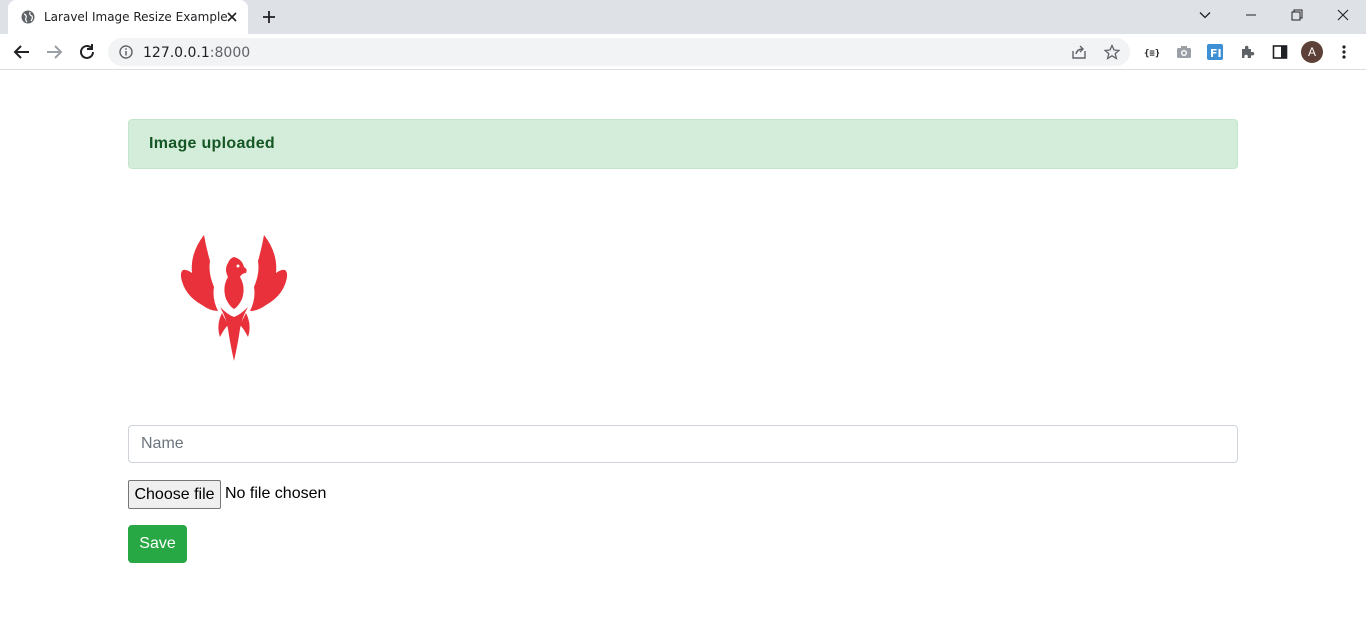  I want to click on choose-file-button: Choose file, so click(174, 494).